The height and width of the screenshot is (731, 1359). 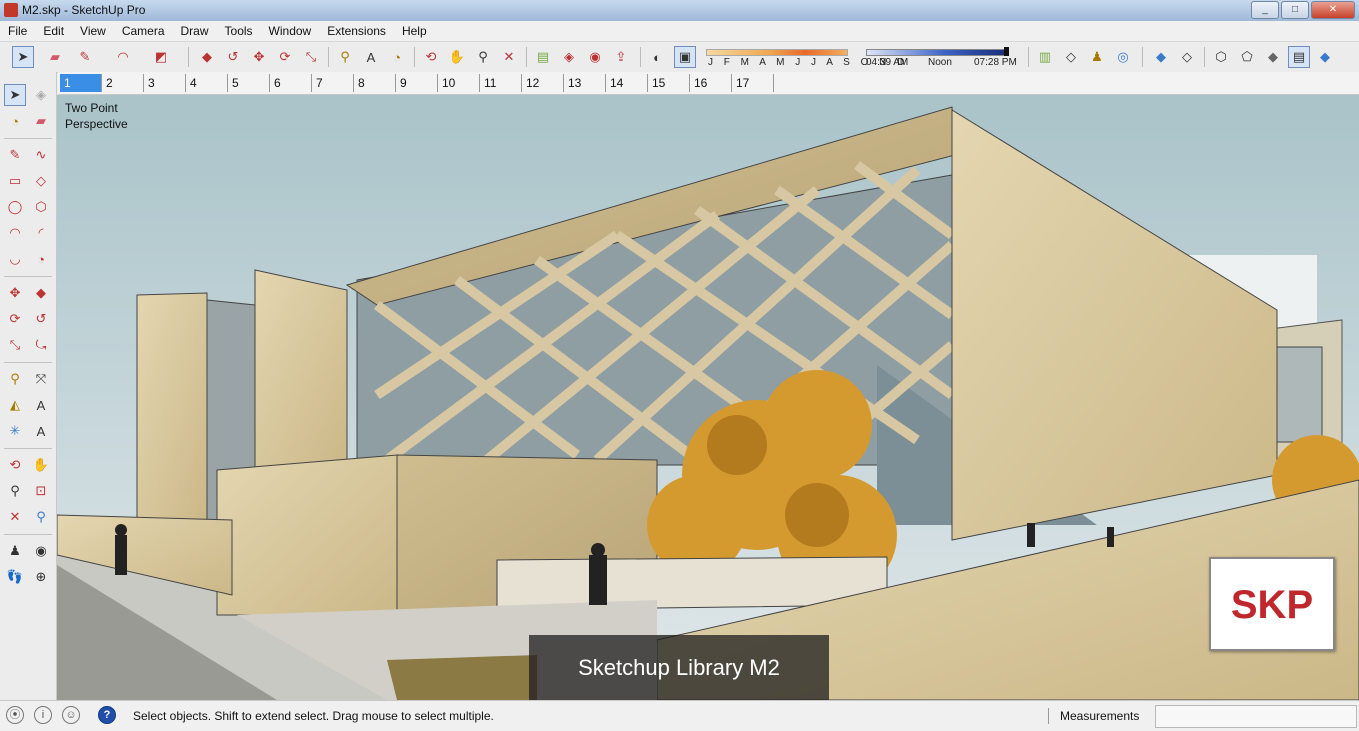 What do you see at coordinates (685, 57) in the screenshot?
I see `shadow-settings-icon: ▣` at bounding box center [685, 57].